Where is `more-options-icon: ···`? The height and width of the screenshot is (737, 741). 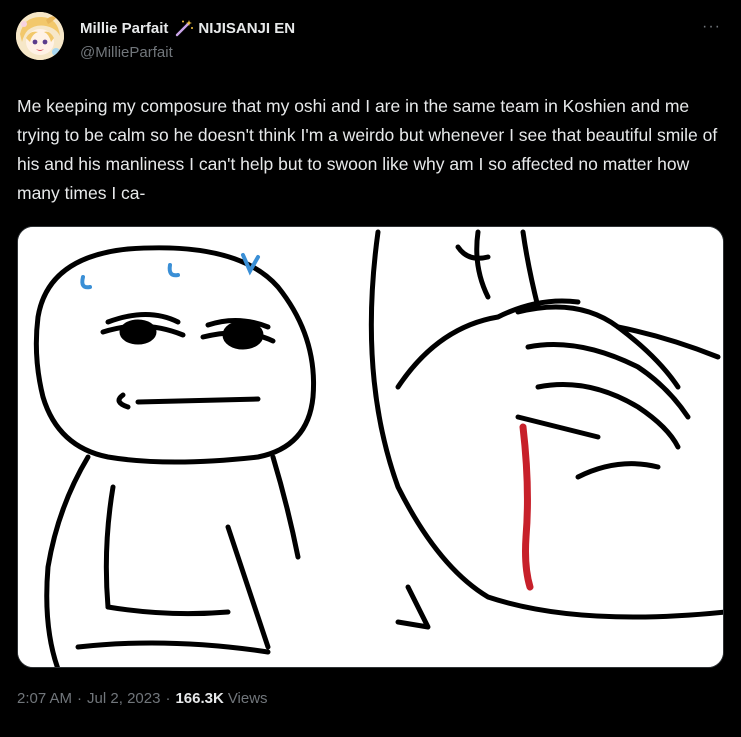
more-options-icon: ··· is located at coordinates (711, 27).